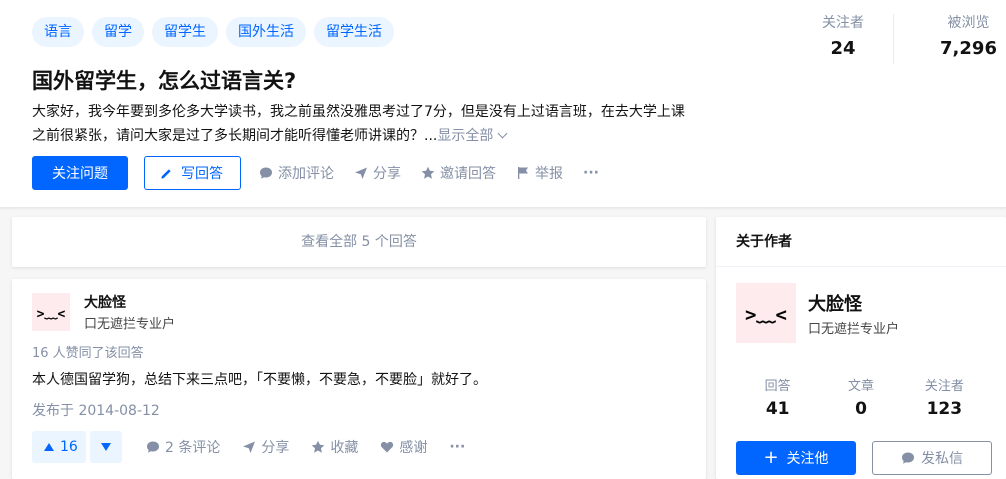 Image resolution: width=1006 pixels, height=479 pixels. I want to click on thanks-button: 感谢, so click(403, 447).